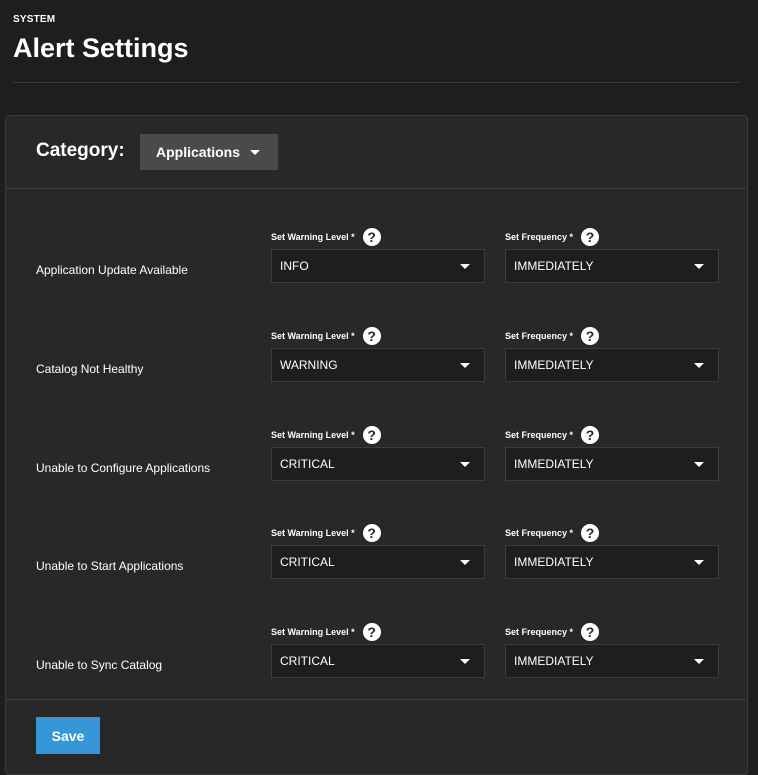 The width and height of the screenshot is (758, 775). Describe the element at coordinates (123, 468) in the screenshot. I see `alert-name: Unable to Configure Applications` at that location.